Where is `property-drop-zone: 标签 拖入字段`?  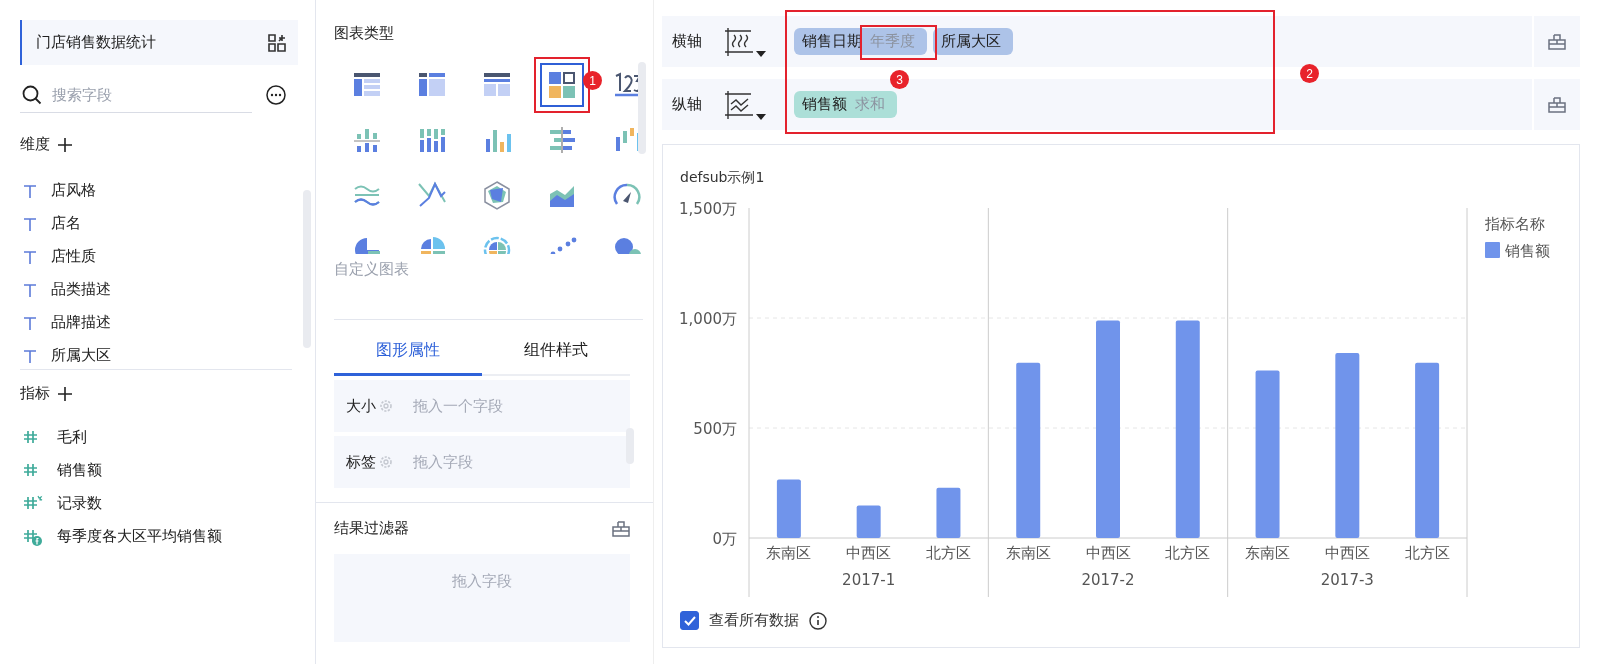
property-drop-zone: 标签 拖入字段 is located at coordinates (482, 462).